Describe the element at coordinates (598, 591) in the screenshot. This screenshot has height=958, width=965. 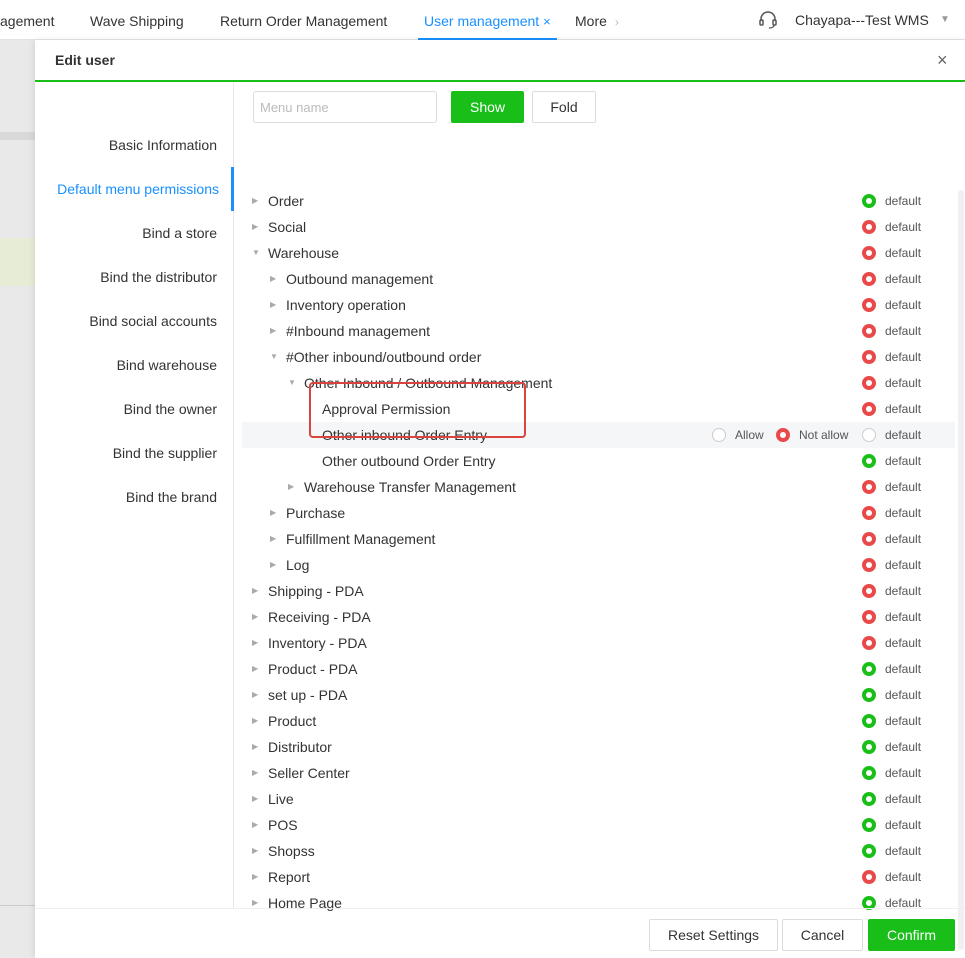
I see `tree-row: ▶ Shipping - PDA default` at that location.